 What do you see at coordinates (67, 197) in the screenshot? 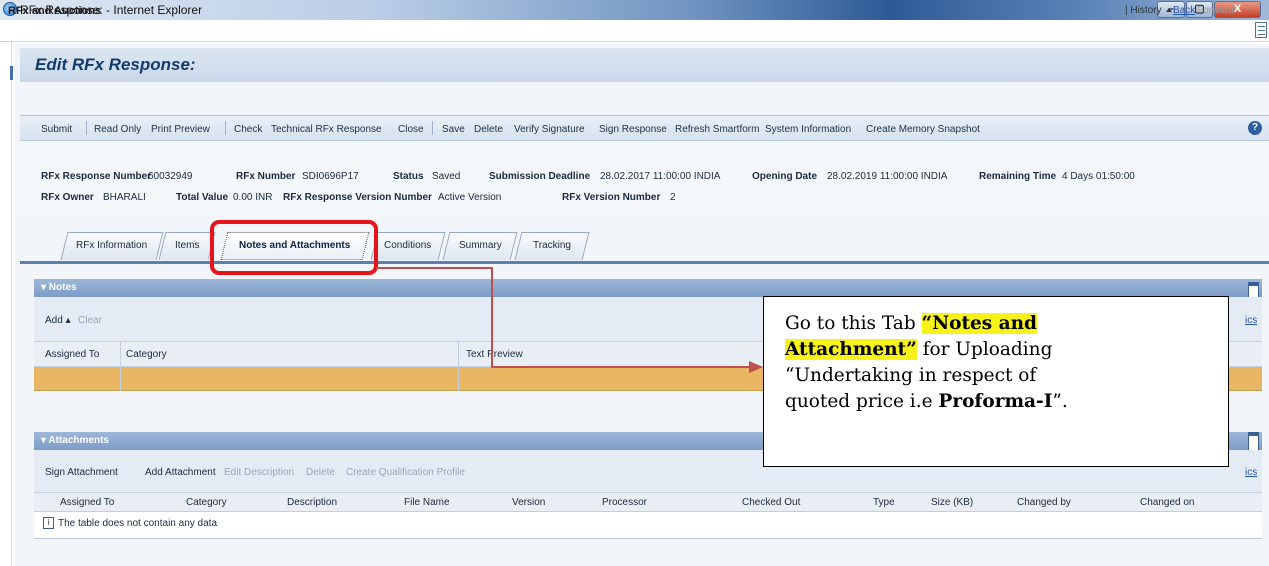
I see `rfx-owner-label: RFx Owner` at bounding box center [67, 197].